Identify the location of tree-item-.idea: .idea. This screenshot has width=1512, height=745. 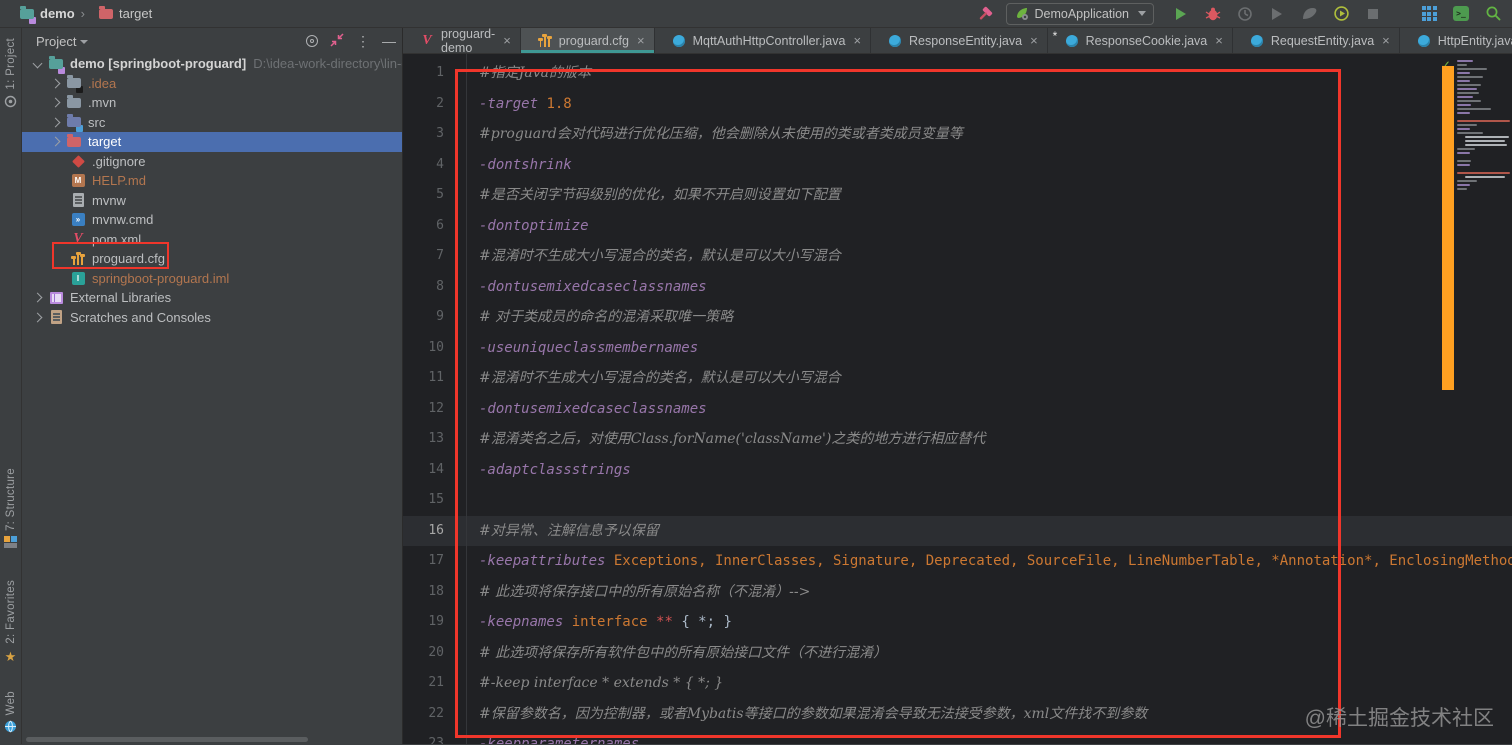
(212, 83).